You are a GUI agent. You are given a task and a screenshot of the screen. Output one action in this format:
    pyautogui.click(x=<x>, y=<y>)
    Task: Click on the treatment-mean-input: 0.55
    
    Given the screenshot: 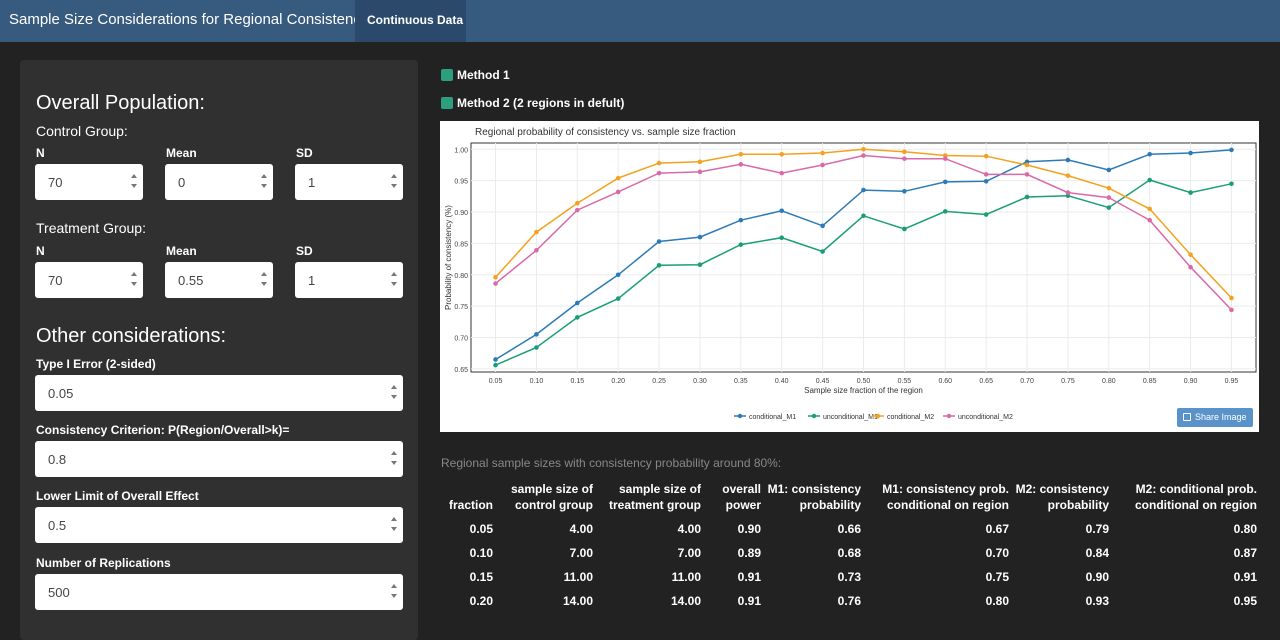 What is the action you would take?
    pyautogui.click(x=219, y=280)
    